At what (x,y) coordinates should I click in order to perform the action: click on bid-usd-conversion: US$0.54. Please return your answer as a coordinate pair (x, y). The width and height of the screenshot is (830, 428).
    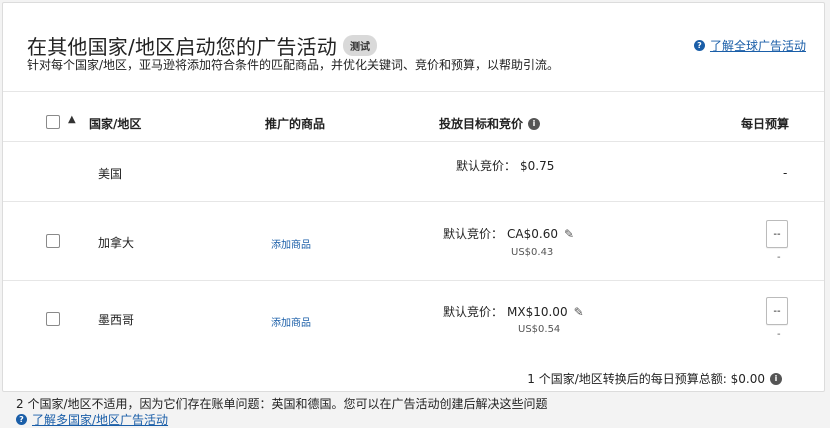
    Looking at the image, I should click on (539, 329).